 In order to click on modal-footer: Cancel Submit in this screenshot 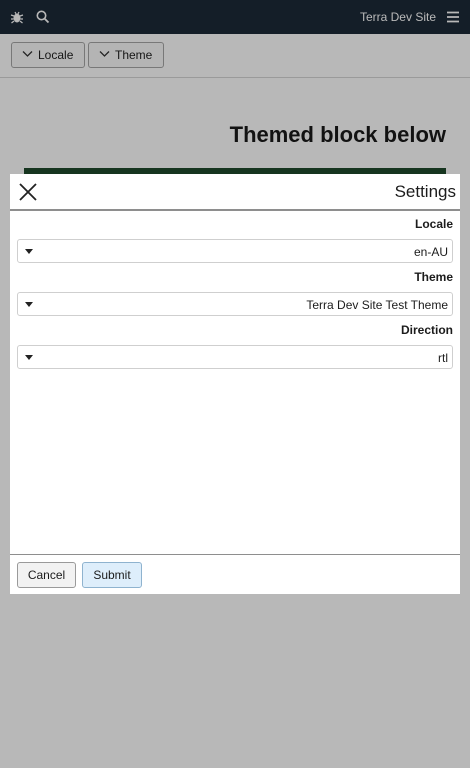, I will do `click(235, 574)`.